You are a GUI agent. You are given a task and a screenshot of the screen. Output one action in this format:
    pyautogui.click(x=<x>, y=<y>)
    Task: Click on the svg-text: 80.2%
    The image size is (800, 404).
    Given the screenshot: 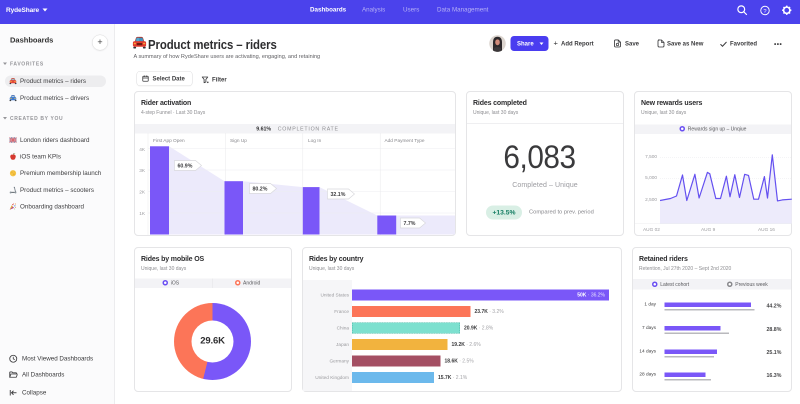 What is the action you would take?
    pyautogui.click(x=260, y=190)
    